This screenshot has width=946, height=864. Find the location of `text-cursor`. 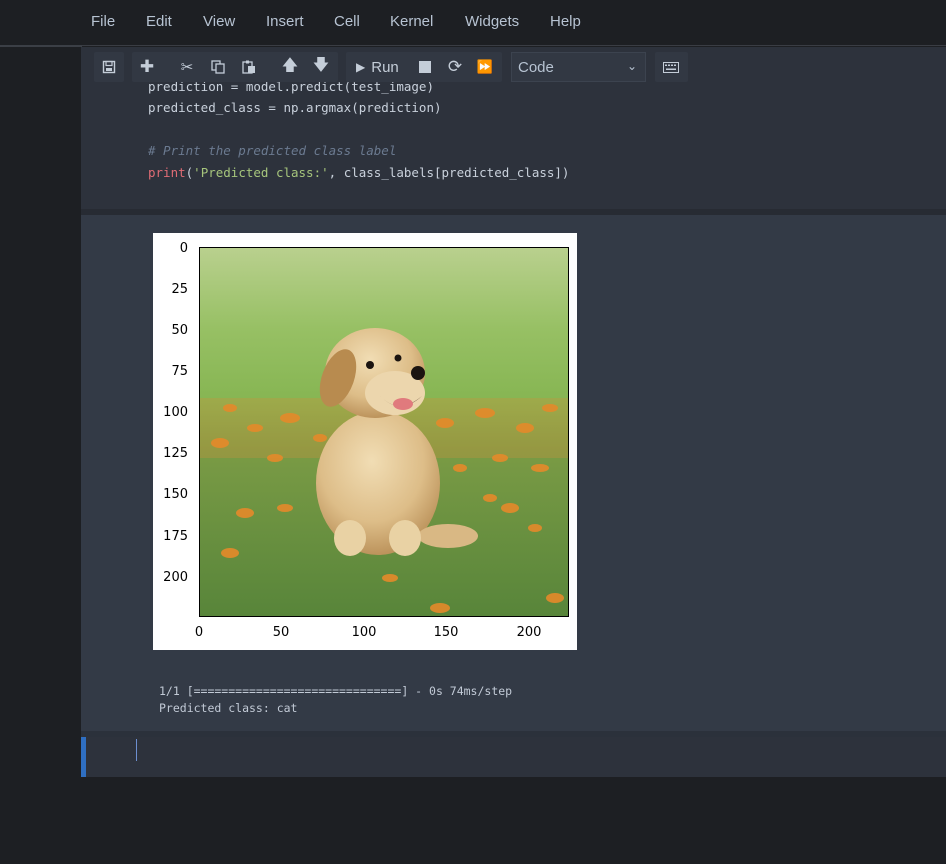

text-cursor is located at coordinates (136, 750).